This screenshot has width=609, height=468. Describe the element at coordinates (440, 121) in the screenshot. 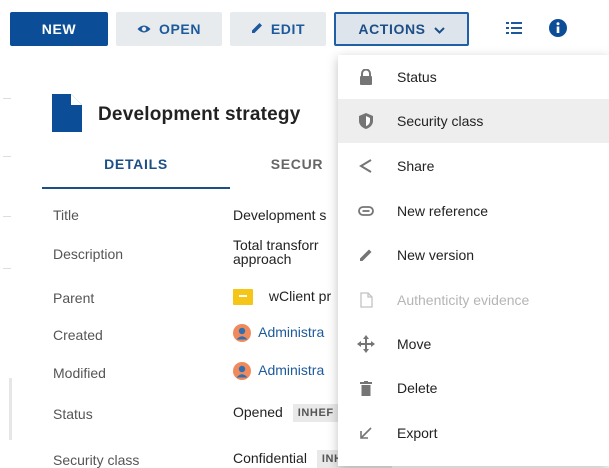

I see `menu-item-label: Security class` at that location.